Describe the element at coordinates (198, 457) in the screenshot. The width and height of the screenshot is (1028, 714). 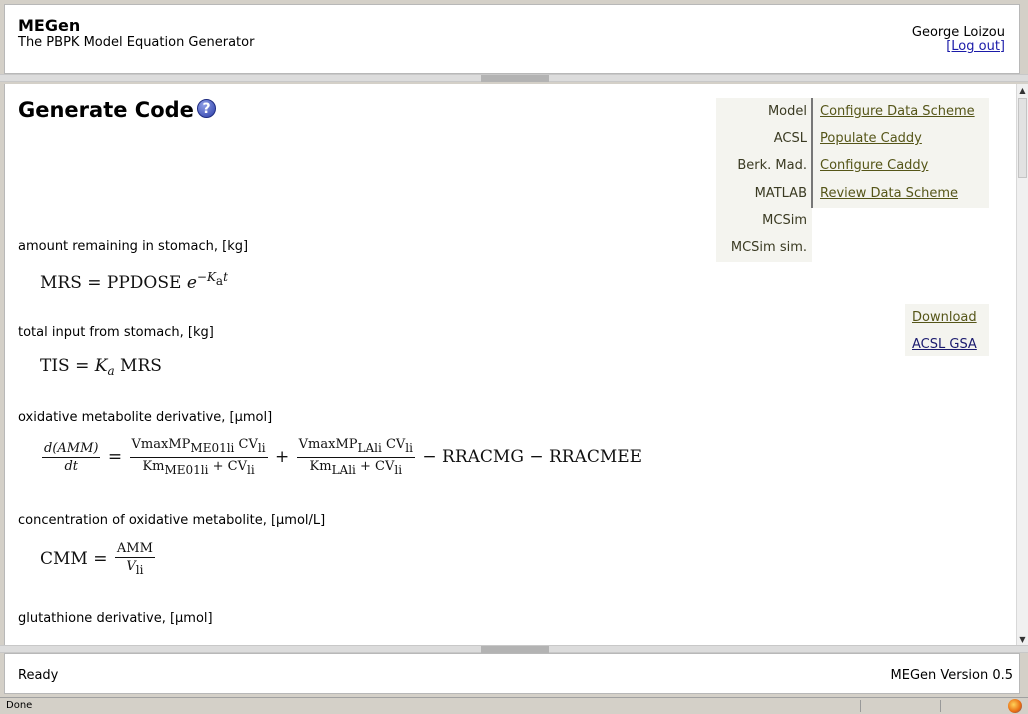
I see `michaelis-menten-fraction-1: VmaxMPME01li CVli KmME01li + CVli` at that location.